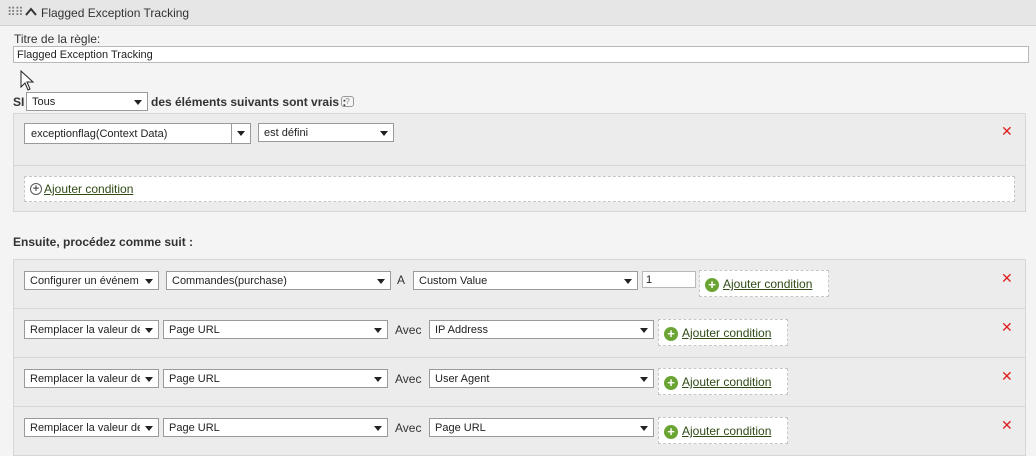 Image resolution: width=1036 pixels, height=456 pixels. I want to click on rule-title-label: Titre de la règle:, so click(57, 39).